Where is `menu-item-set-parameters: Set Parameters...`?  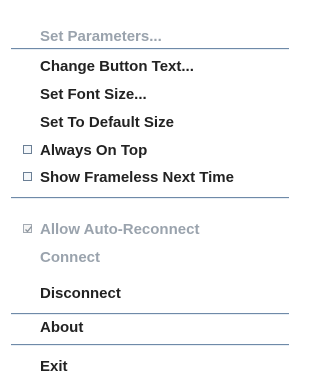 menu-item-set-parameters: Set Parameters... is located at coordinates (144, 36).